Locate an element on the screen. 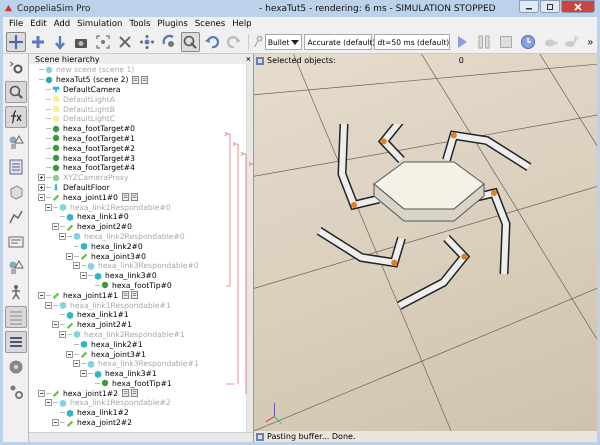  maximize-icon is located at coordinates (550, 7).